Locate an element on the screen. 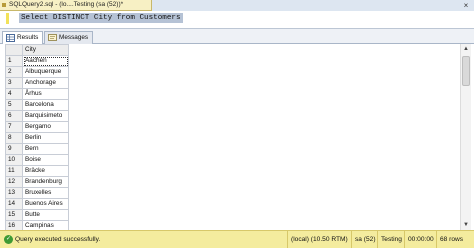 The height and width of the screenshot is (248, 474). row-number: 3 is located at coordinates (14, 83).